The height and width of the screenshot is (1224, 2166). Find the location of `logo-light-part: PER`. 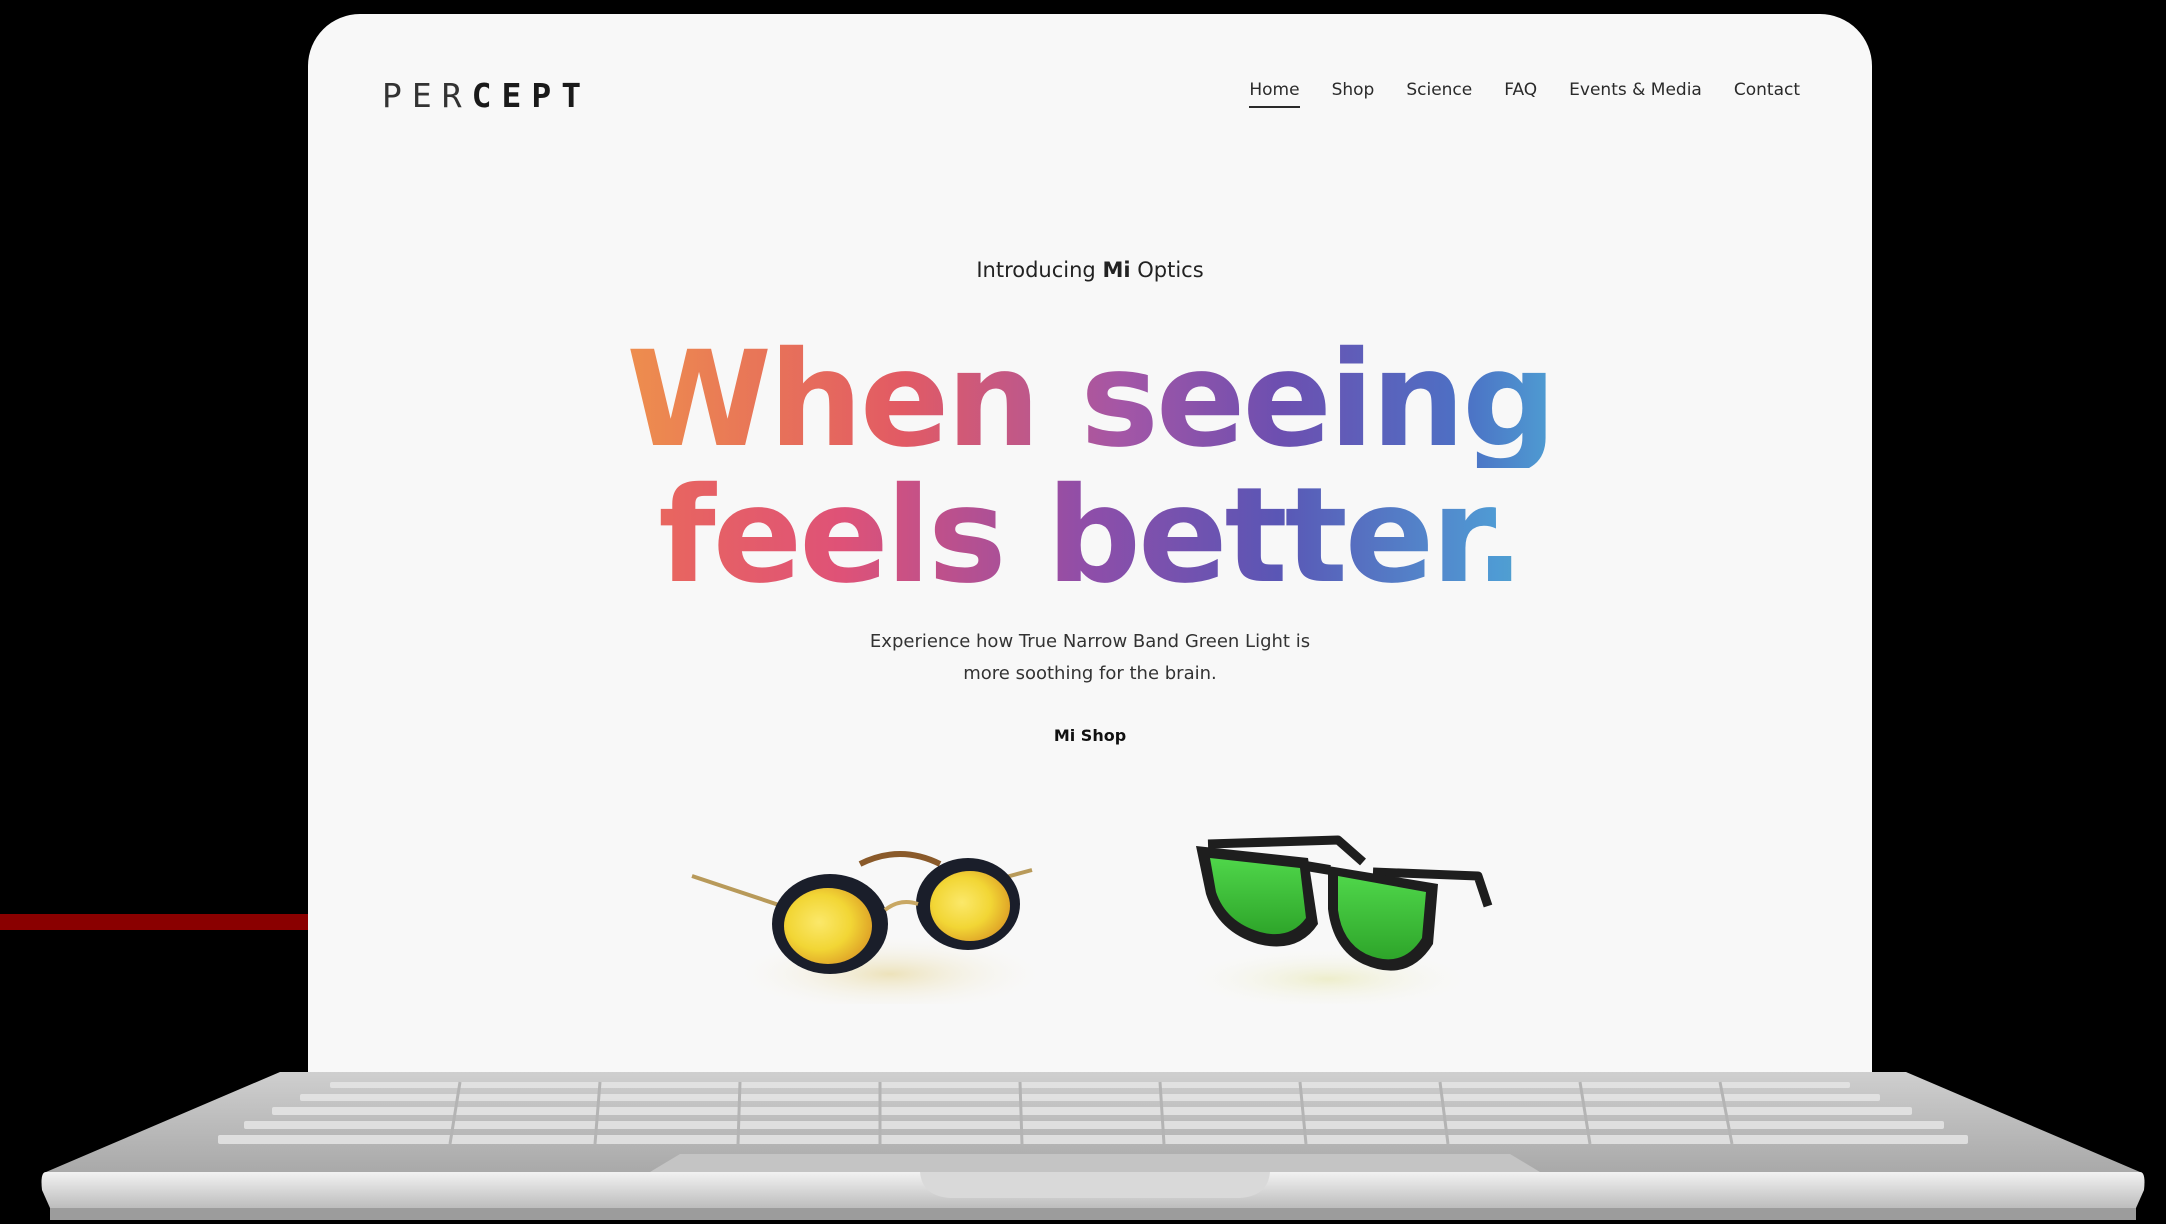

logo-light-part: PER is located at coordinates (427, 95).